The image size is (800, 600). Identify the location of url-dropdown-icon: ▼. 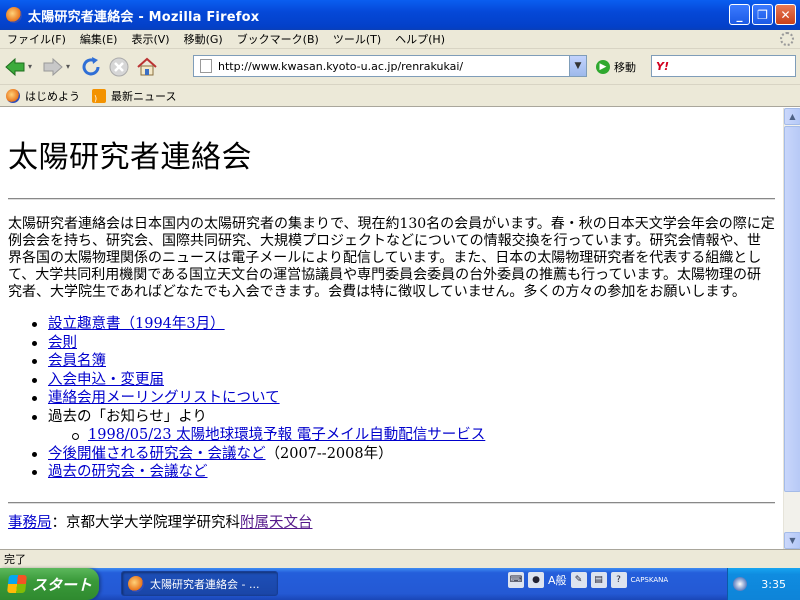
(577, 66).